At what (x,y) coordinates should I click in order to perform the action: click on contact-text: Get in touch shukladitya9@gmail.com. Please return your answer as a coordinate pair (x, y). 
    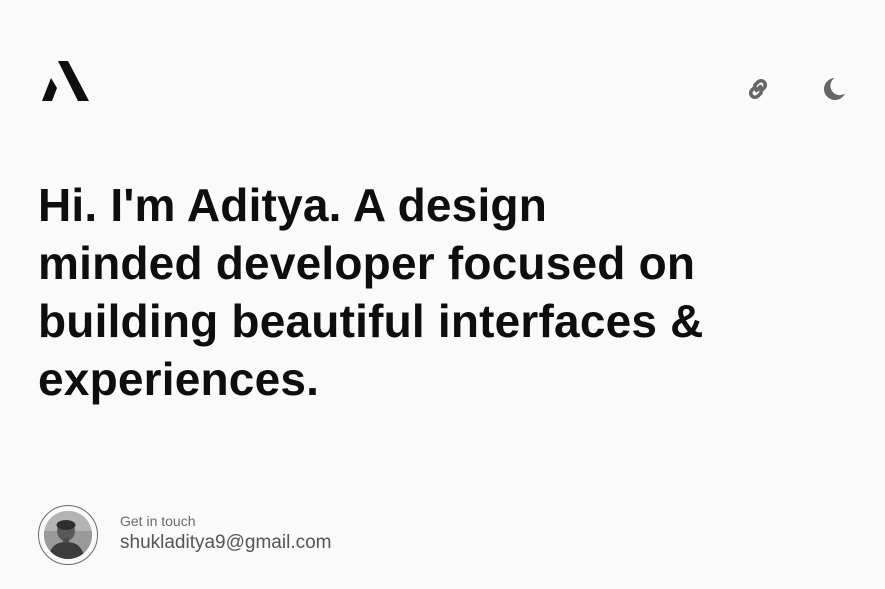
    Looking at the image, I should click on (226, 533).